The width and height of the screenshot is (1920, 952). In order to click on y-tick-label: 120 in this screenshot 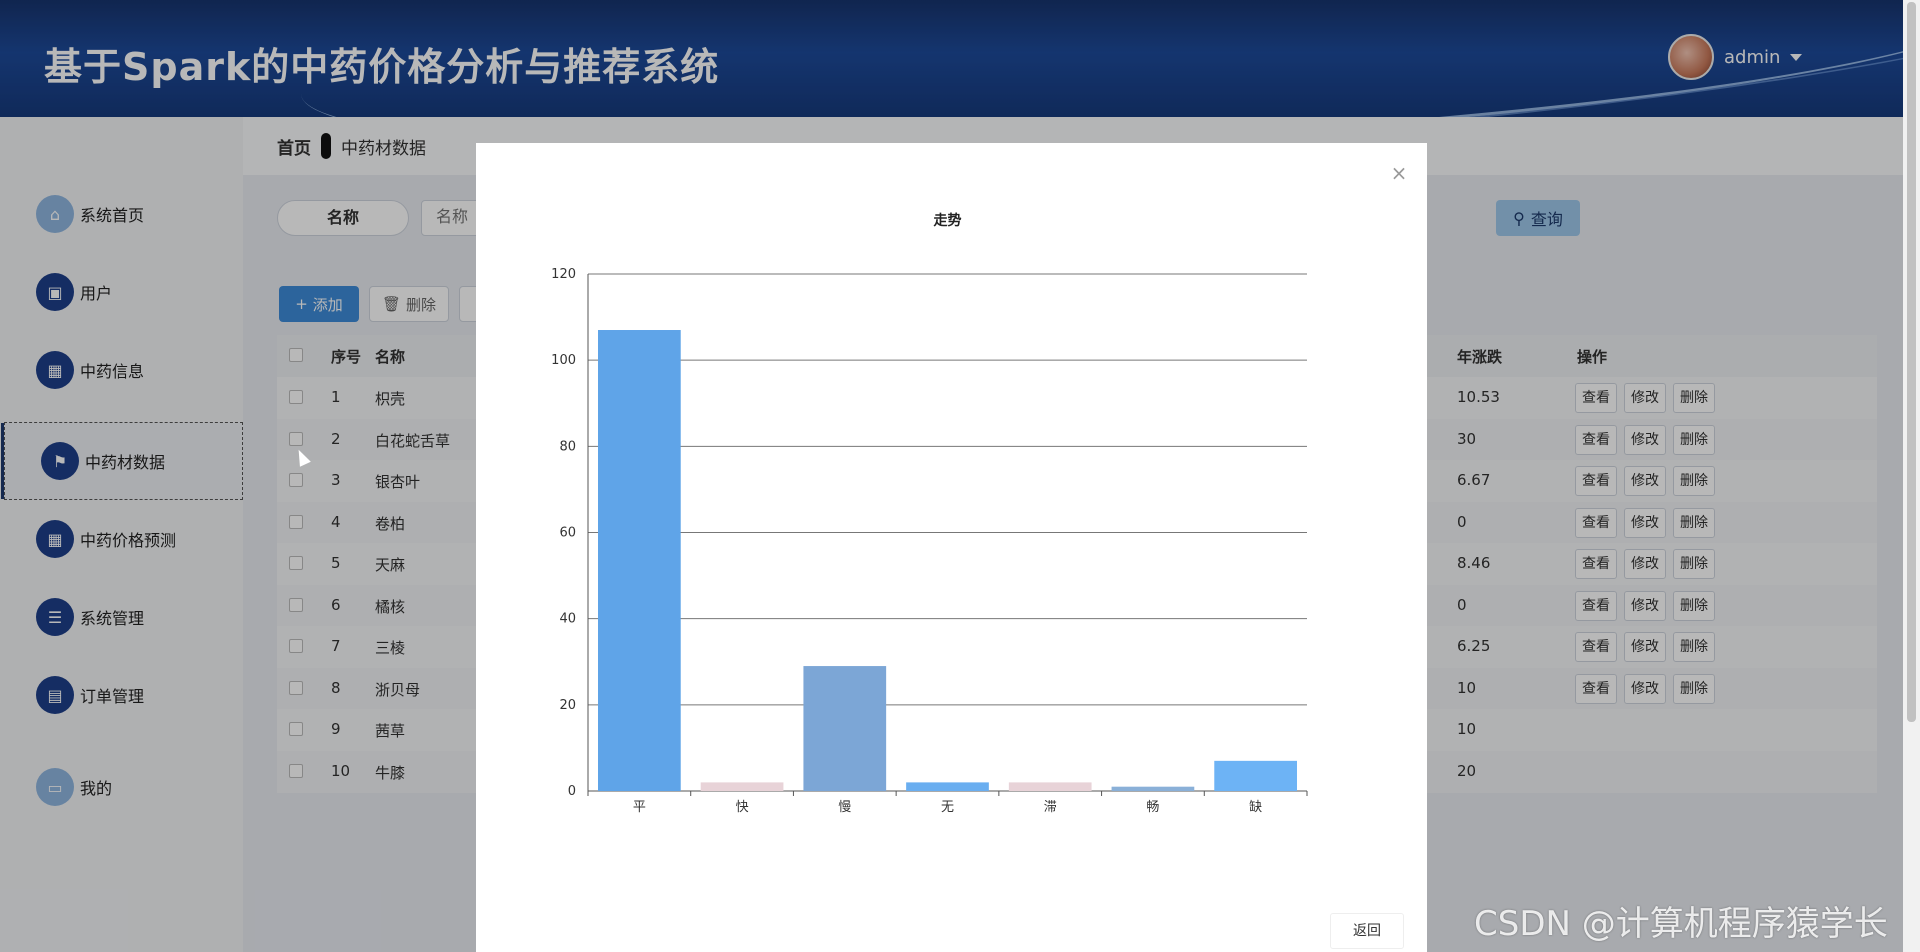, I will do `click(563, 274)`.